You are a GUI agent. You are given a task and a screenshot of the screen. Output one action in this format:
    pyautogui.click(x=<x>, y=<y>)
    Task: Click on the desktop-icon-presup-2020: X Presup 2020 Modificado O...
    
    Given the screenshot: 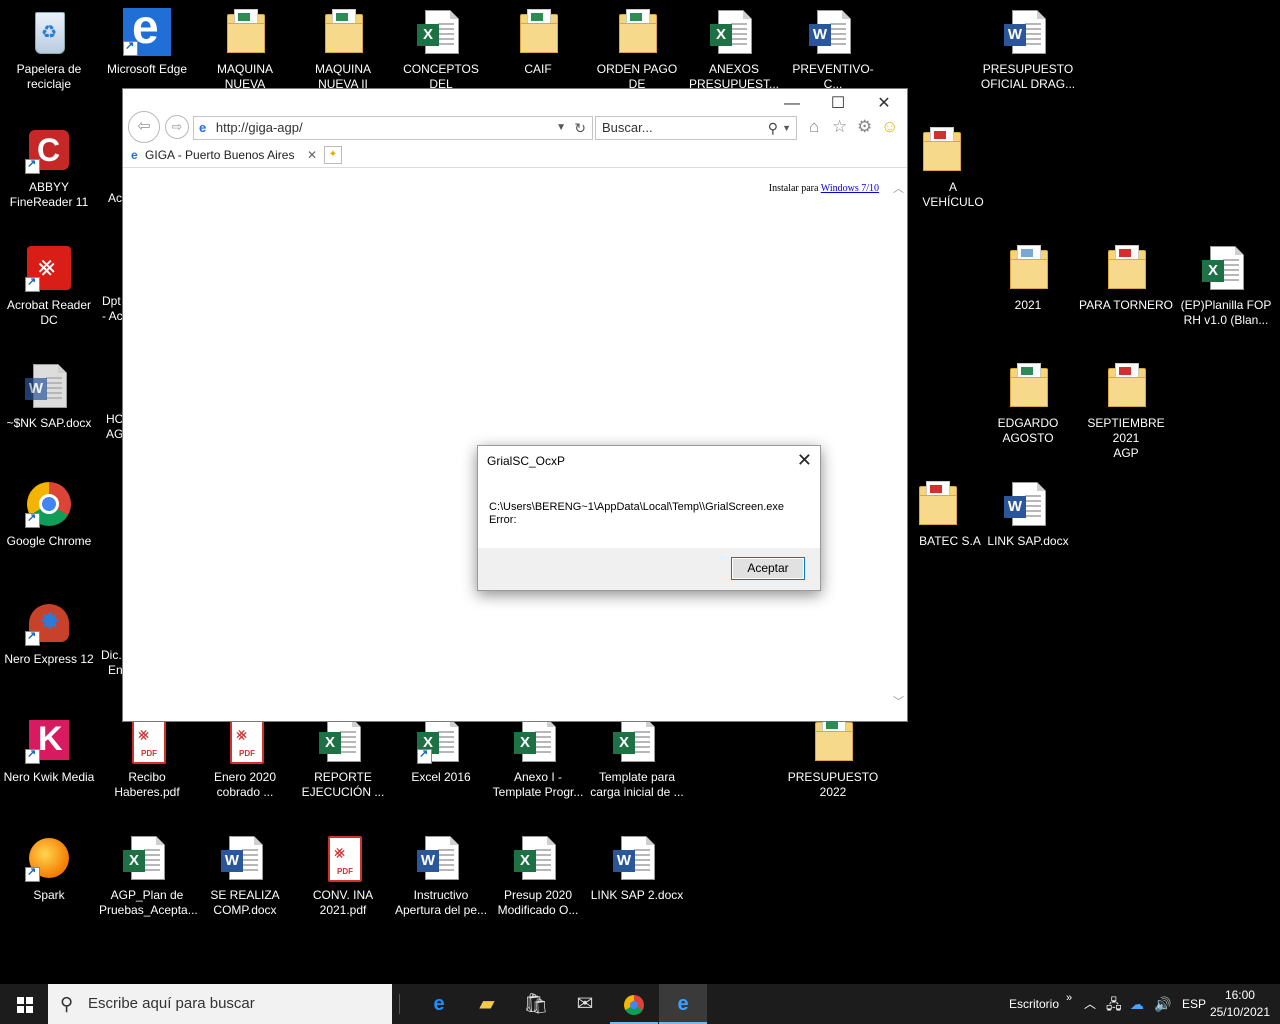 What is the action you would take?
    pyautogui.click(x=538, y=876)
    